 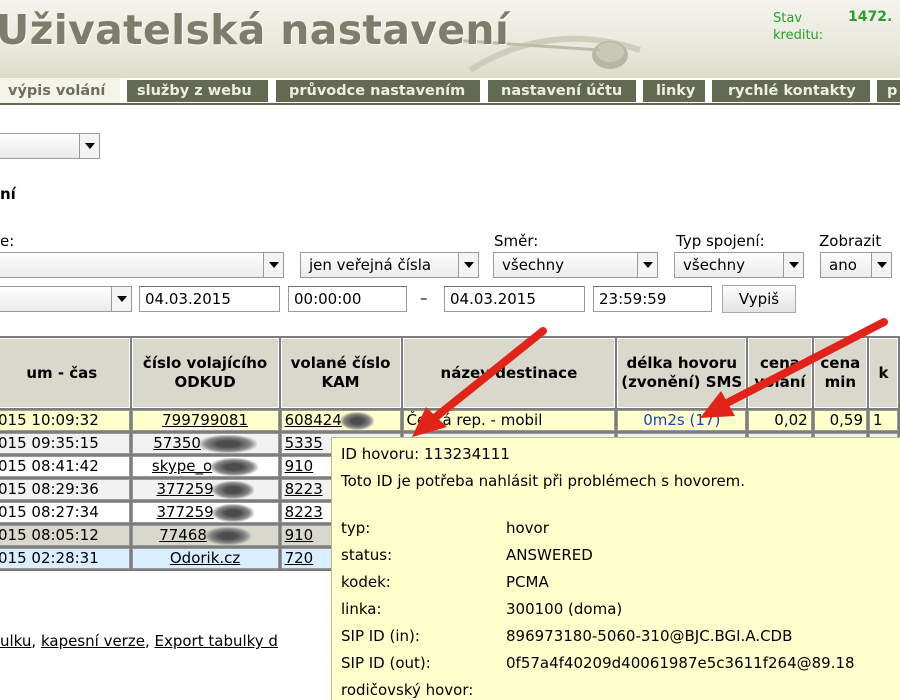 I want to click on cell-destination: Česká rep. - mobil, so click(x=509, y=420).